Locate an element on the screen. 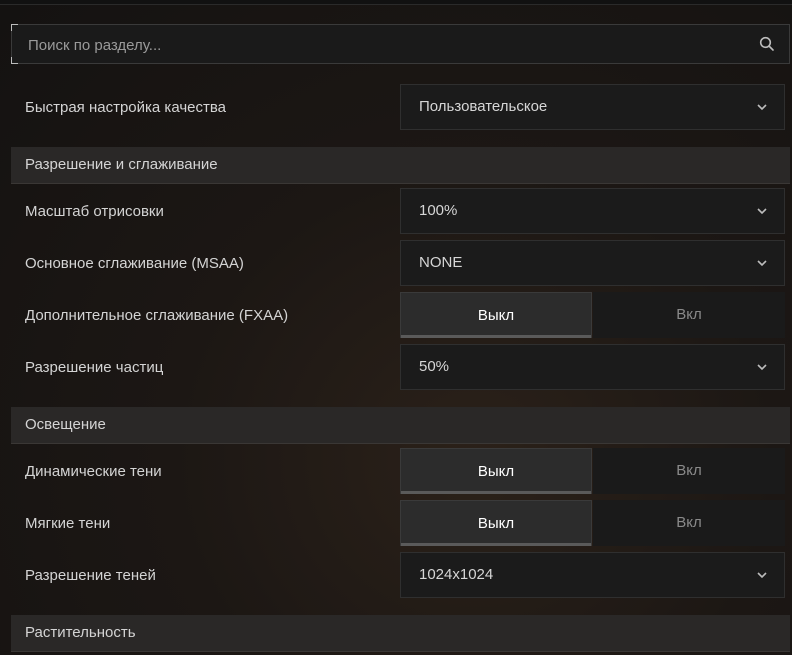  top-divider is located at coordinates (396, 2).